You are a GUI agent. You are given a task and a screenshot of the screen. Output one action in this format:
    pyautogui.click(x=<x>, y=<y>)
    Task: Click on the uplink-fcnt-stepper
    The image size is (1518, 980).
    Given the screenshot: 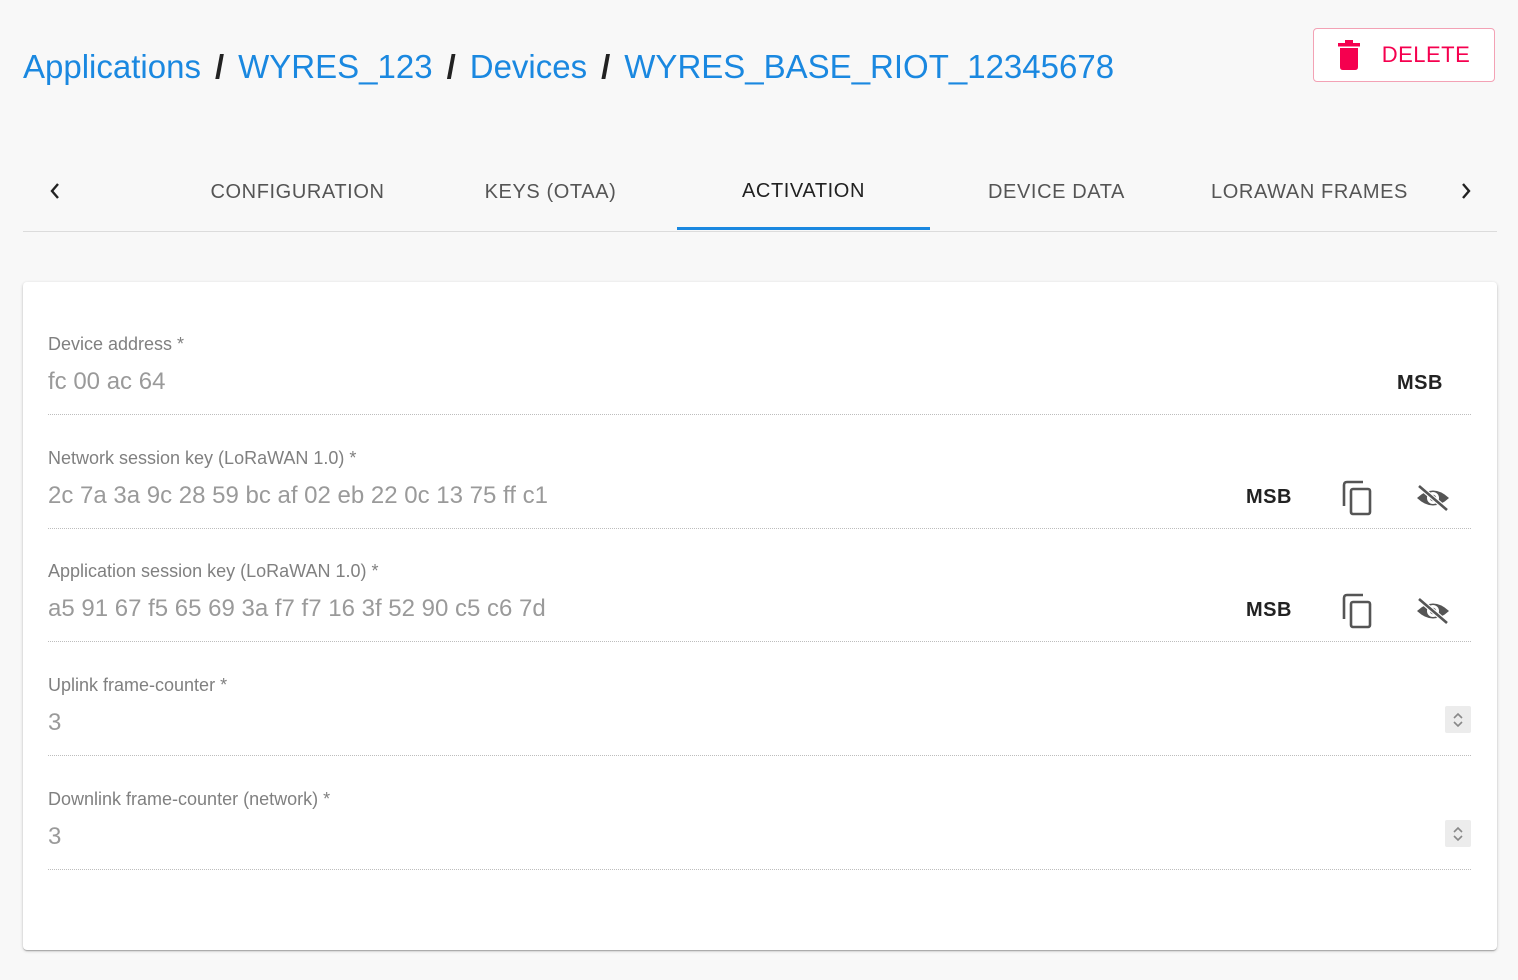 What is the action you would take?
    pyautogui.click(x=1458, y=719)
    